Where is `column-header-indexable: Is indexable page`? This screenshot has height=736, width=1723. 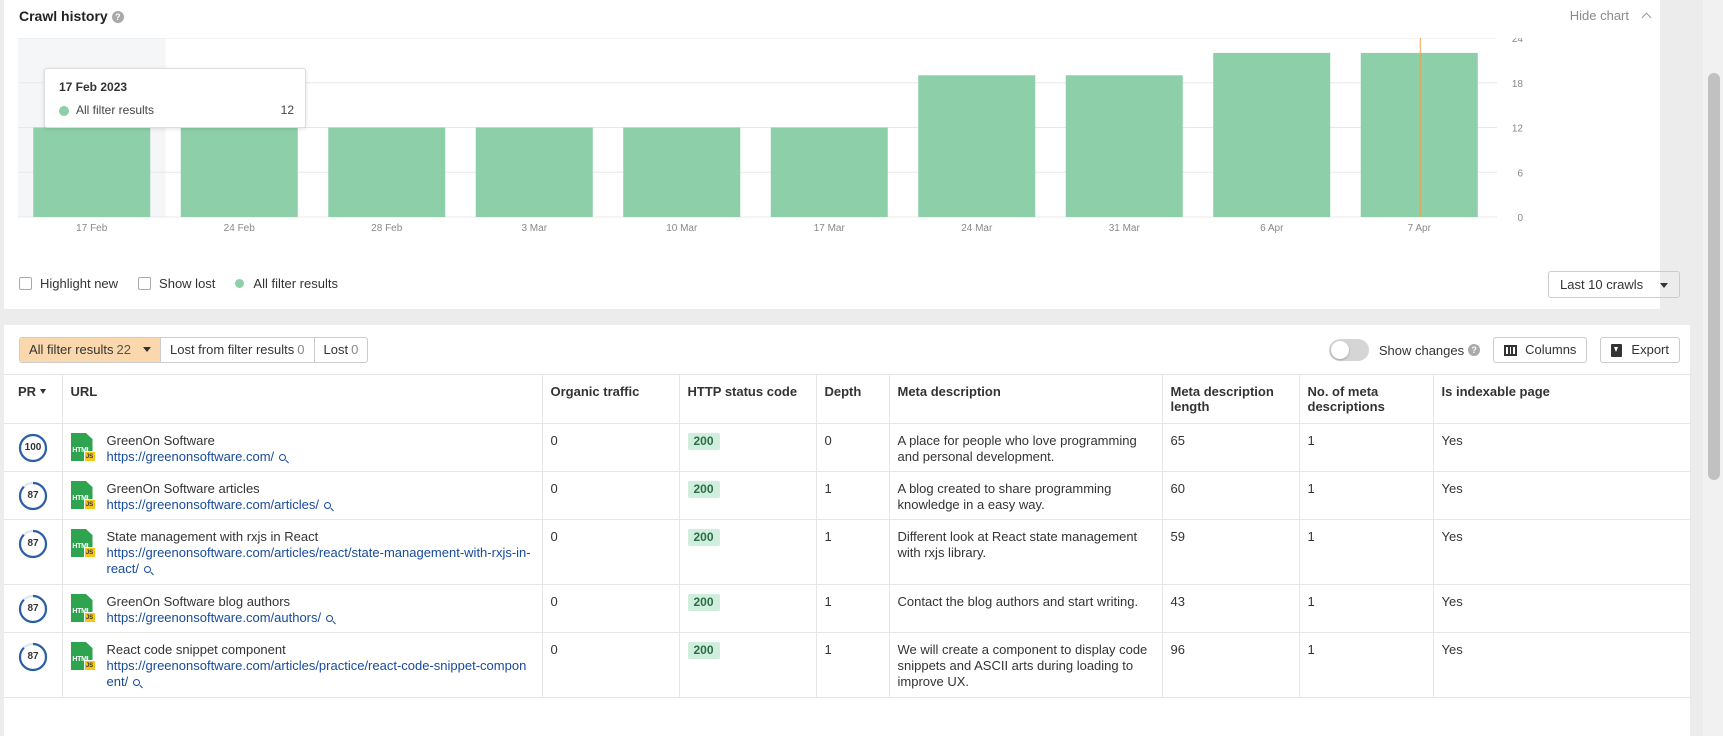 column-header-indexable: Is indexable page is located at coordinates (1562, 399).